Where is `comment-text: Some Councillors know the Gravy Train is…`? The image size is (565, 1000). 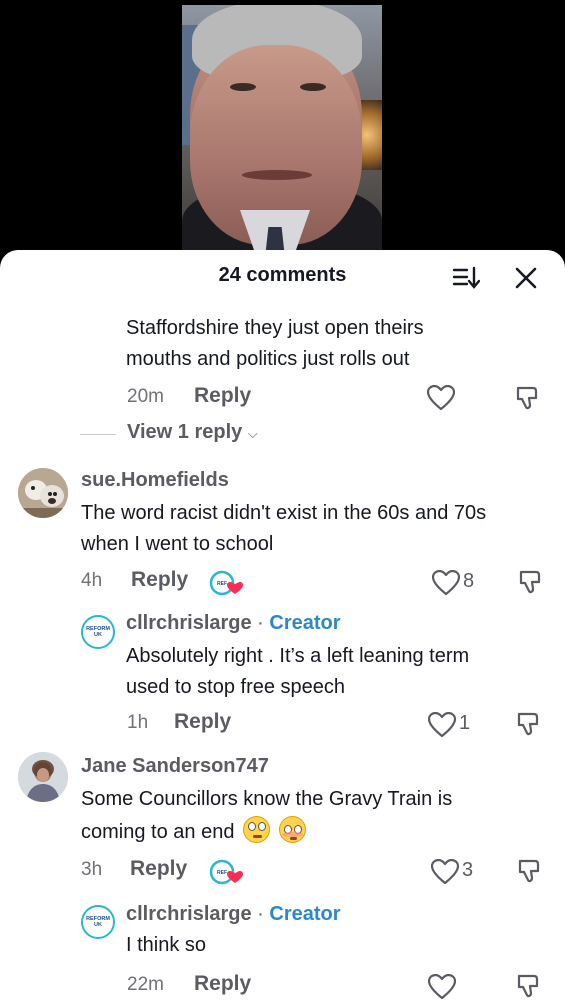 comment-text: Some Councillors know the Gravy Train is… is located at coordinates (267, 815).